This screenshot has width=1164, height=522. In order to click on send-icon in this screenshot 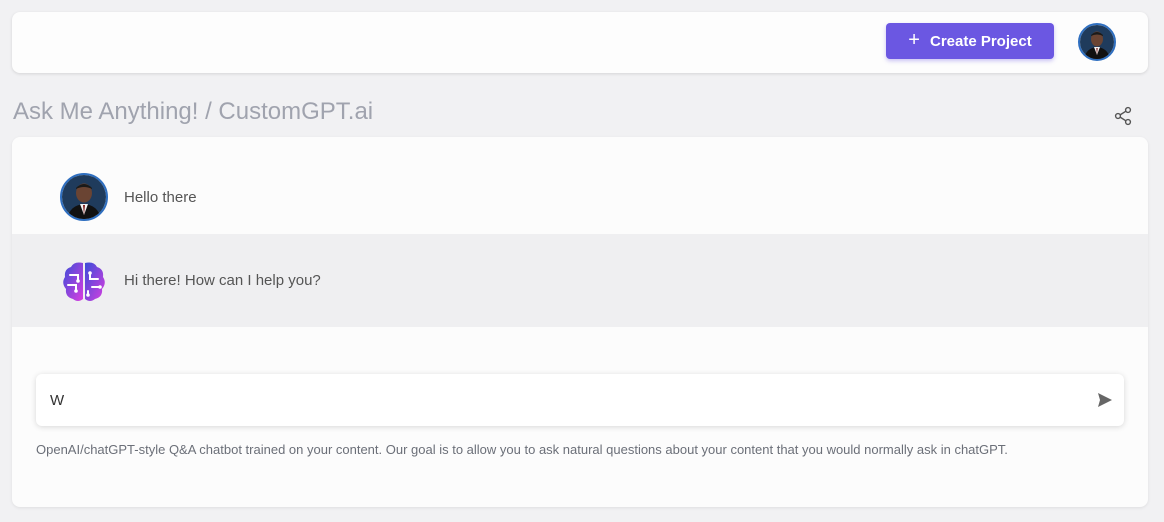, I will do `click(1105, 400)`.